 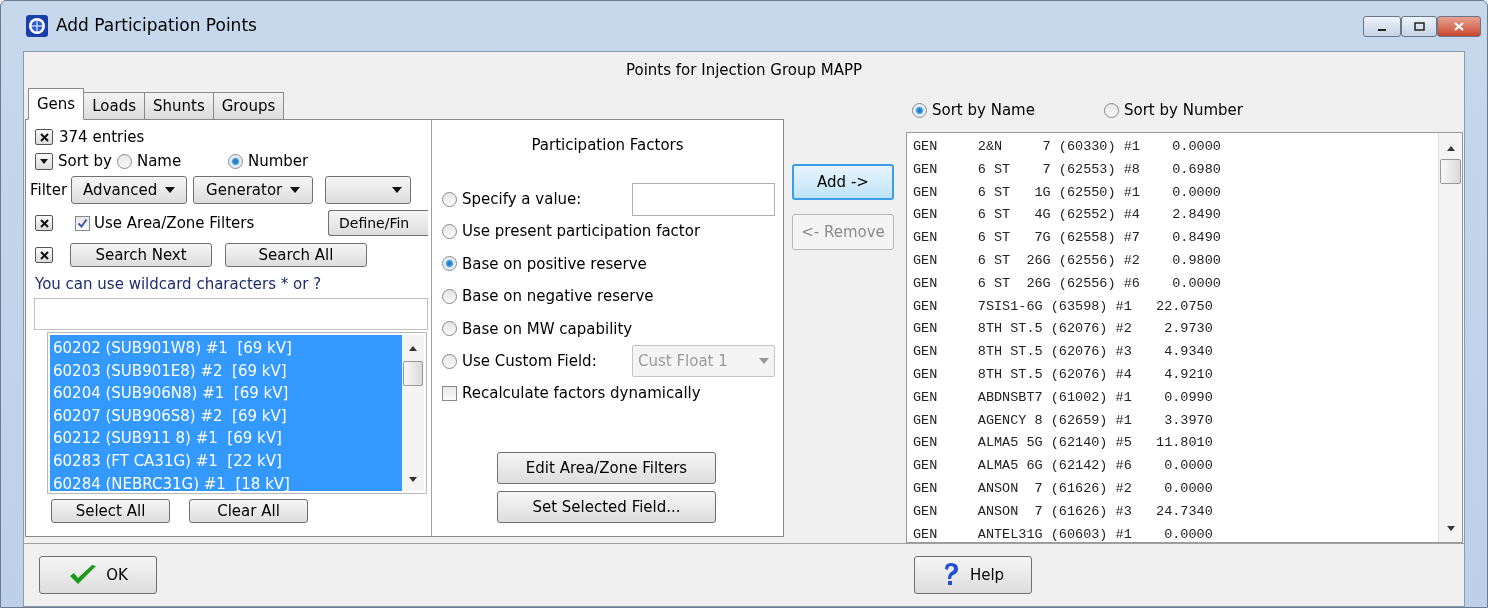 What do you see at coordinates (129, 190) in the screenshot?
I see `filter-dropdown: Advanced` at bounding box center [129, 190].